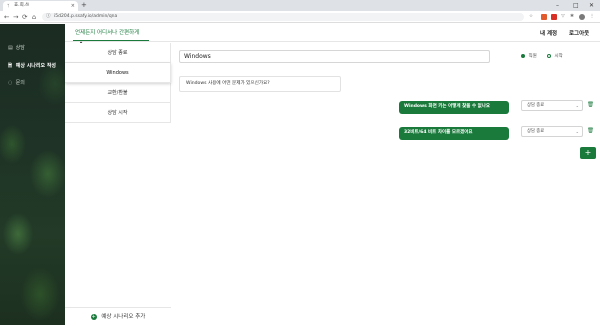 Image resolution: width=600 pixels, height=326 pixels. Describe the element at coordinates (588, 153) in the screenshot. I see `add-answer-button: +` at that location.